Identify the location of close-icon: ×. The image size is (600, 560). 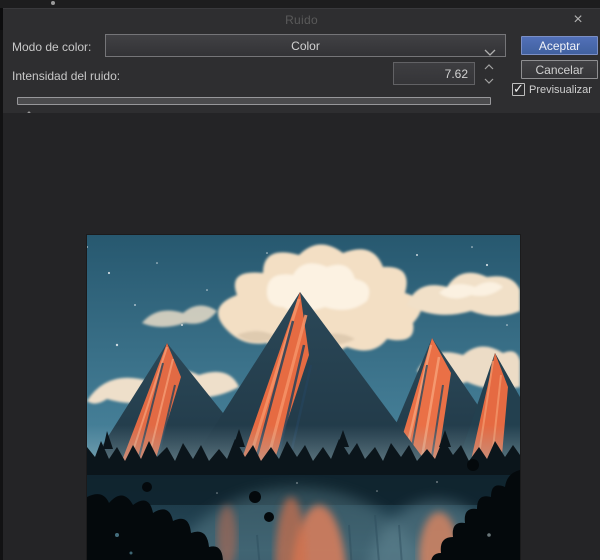
(578, 20).